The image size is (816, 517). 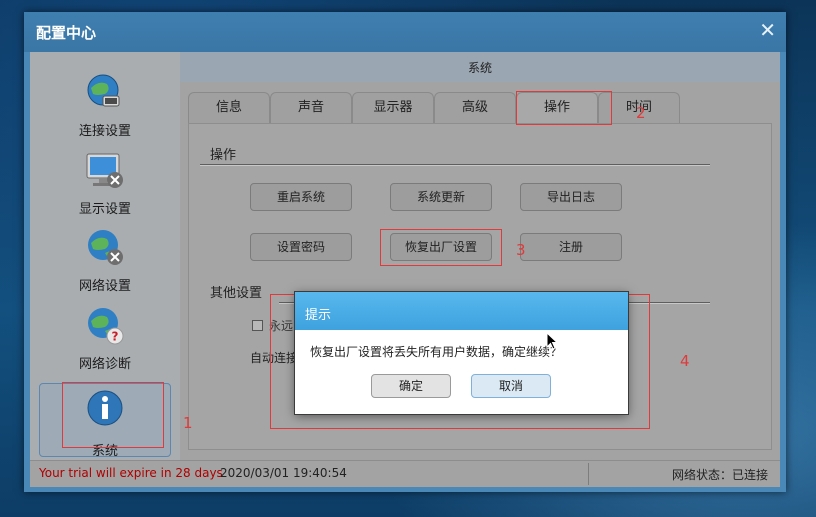 I want to click on annotation-number-3: 3, so click(x=521, y=250).